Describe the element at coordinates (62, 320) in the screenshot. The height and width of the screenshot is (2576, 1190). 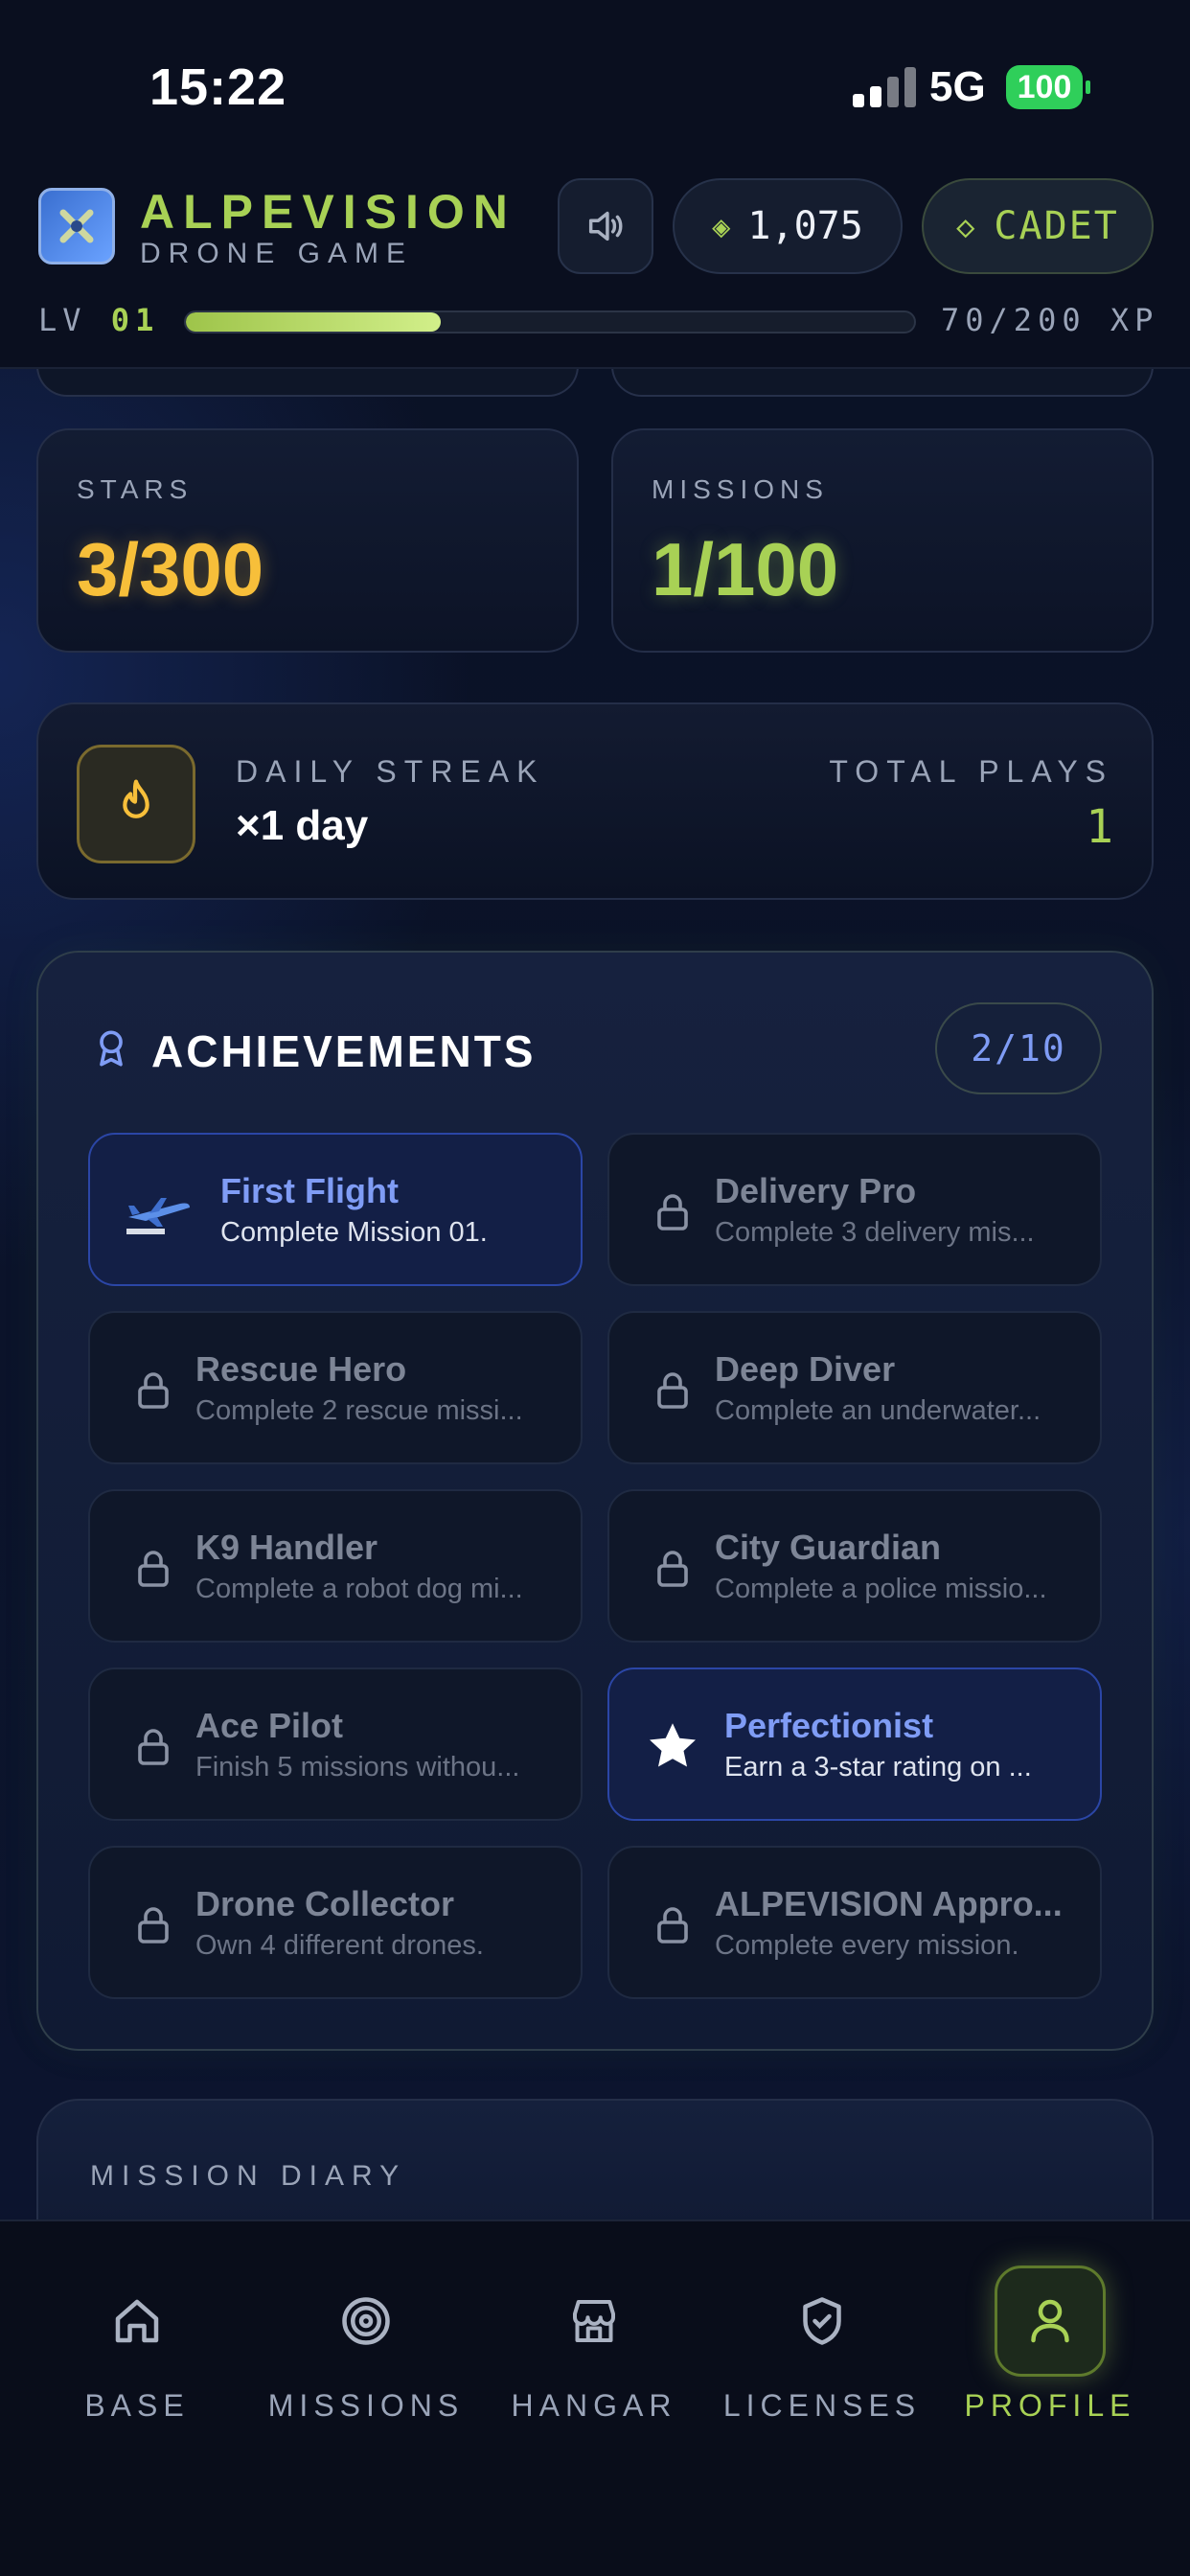
I see `level-label: LV` at that location.